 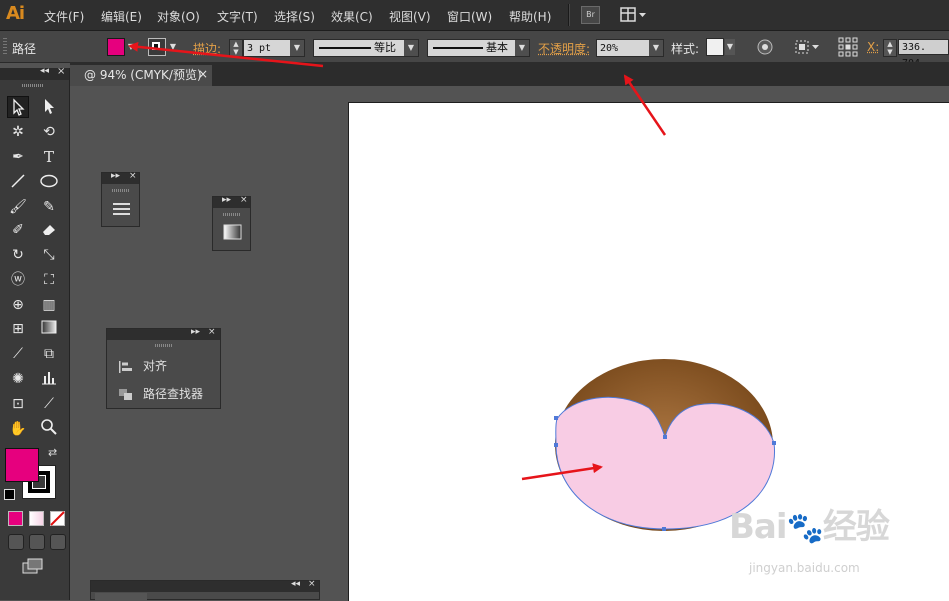 What do you see at coordinates (57, 518) in the screenshot?
I see `none-mode-button` at bounding box center [57, 518].